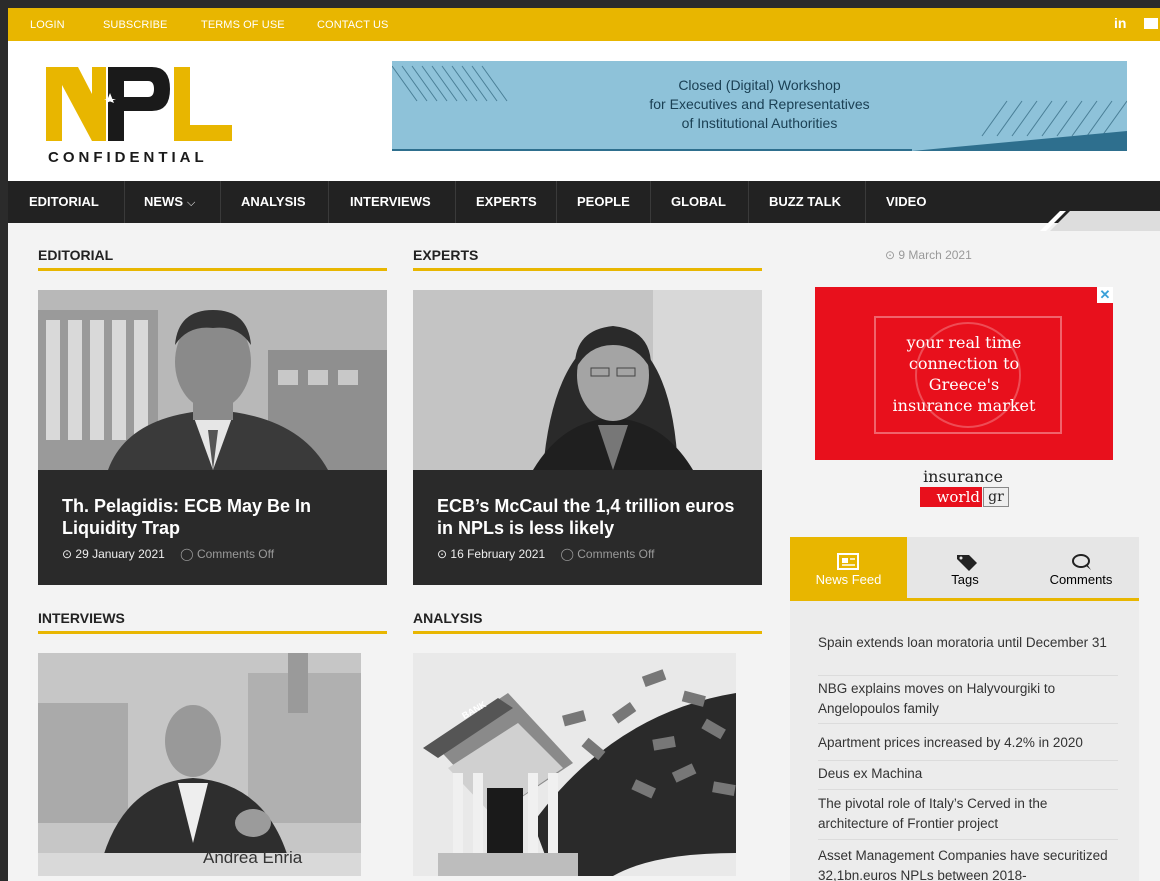  What do you see at coordinates (75, 255) in the screenshot?
I see `section-title-editorial: EDITORIAL` at bounding box center [75, 255].